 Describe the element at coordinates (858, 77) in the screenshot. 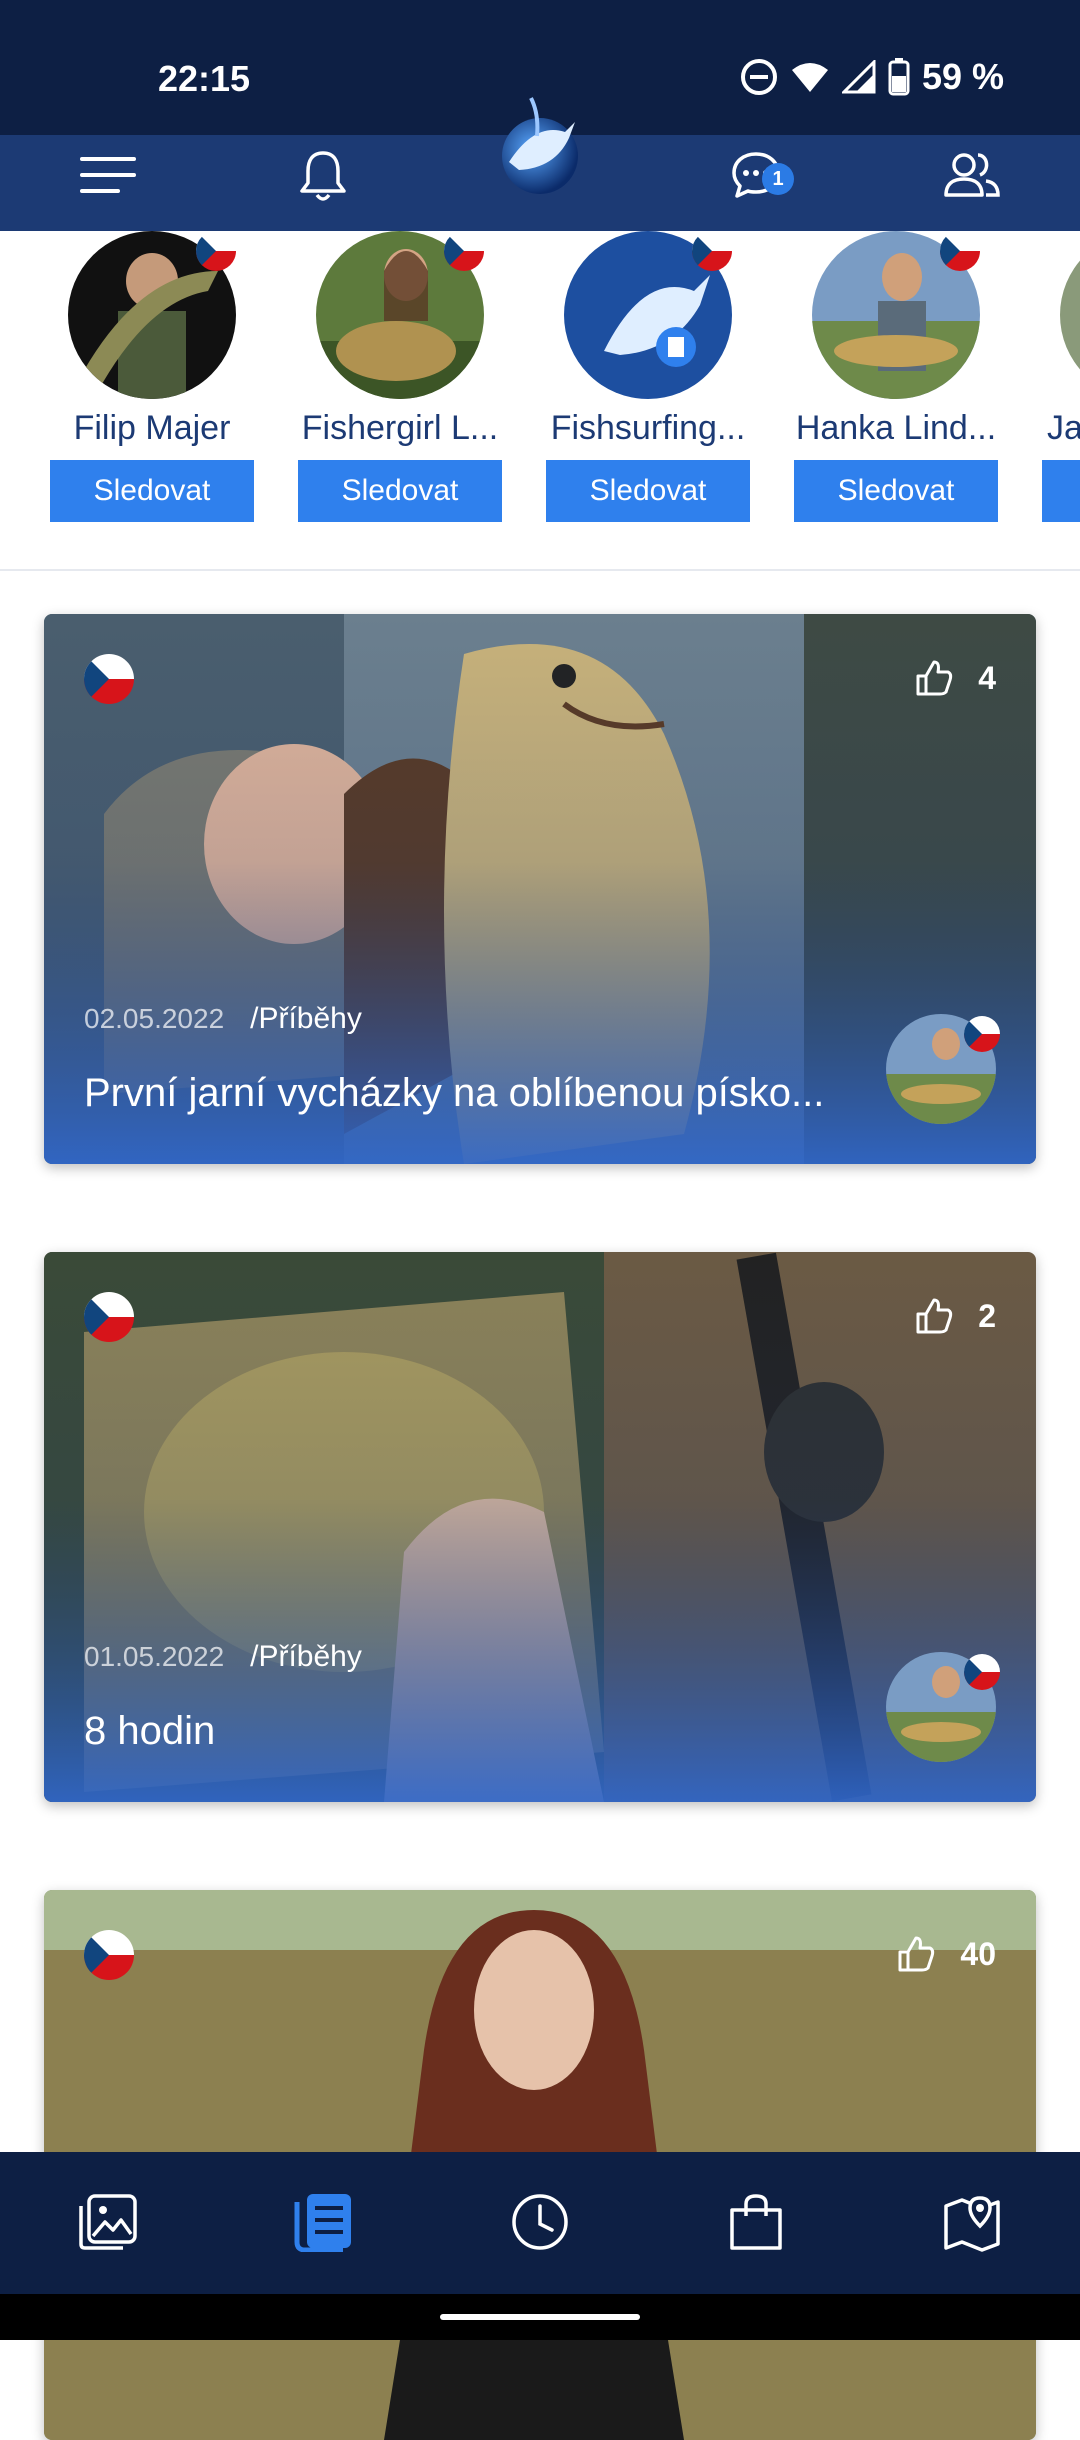

I see `signal-icon` at that location.